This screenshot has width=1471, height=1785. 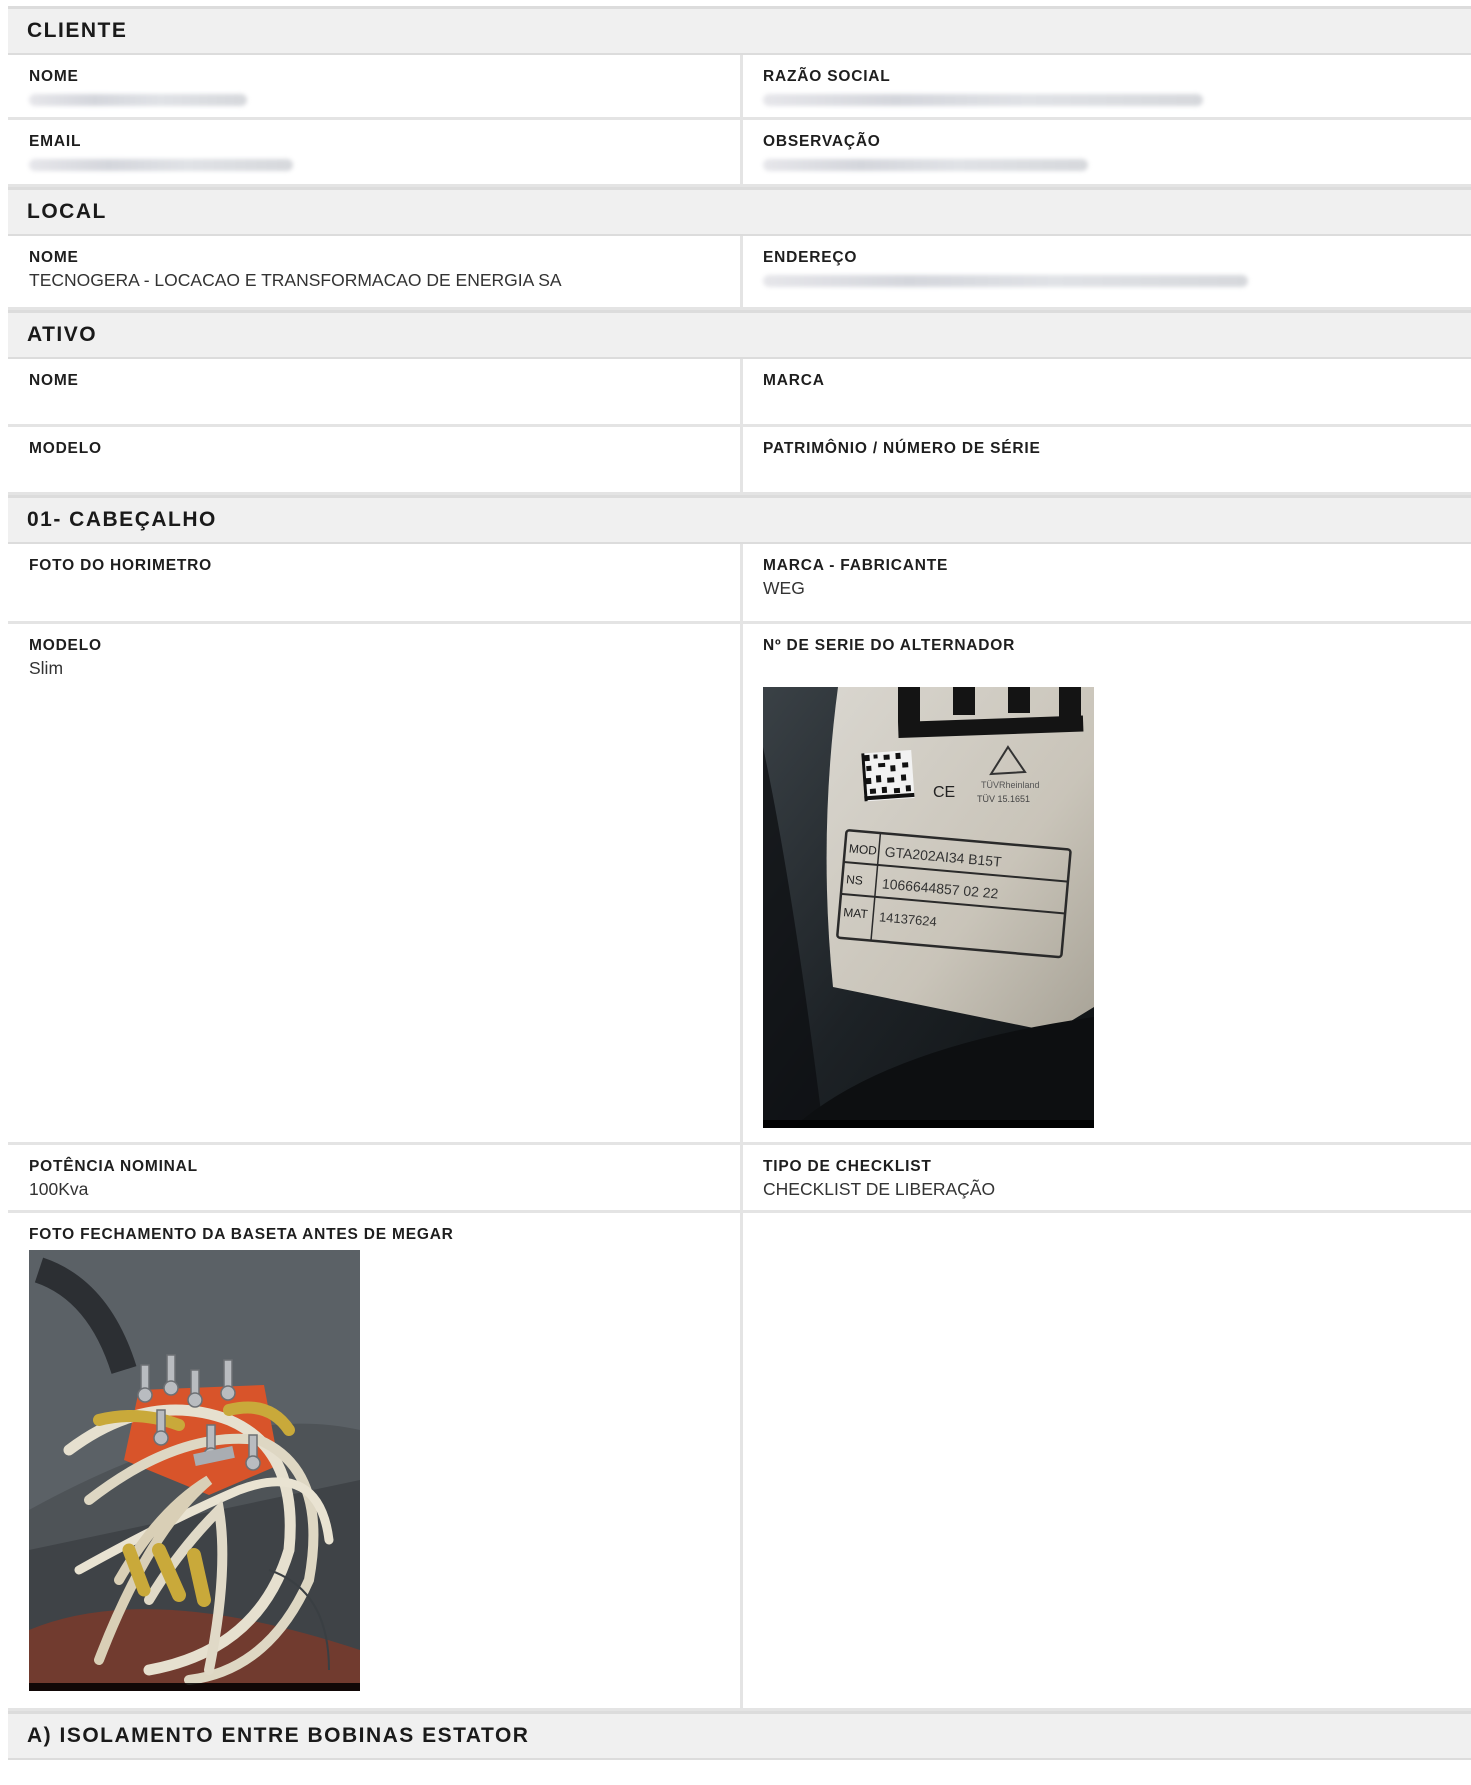 I want to click on local-endereco-label: ENDEREÇO, so click(x=810, y=257).